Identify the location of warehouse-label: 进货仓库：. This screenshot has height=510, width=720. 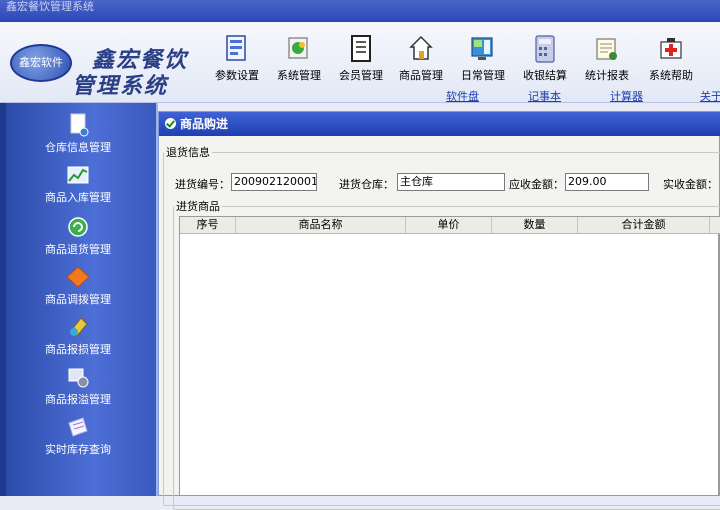
(366, 184).